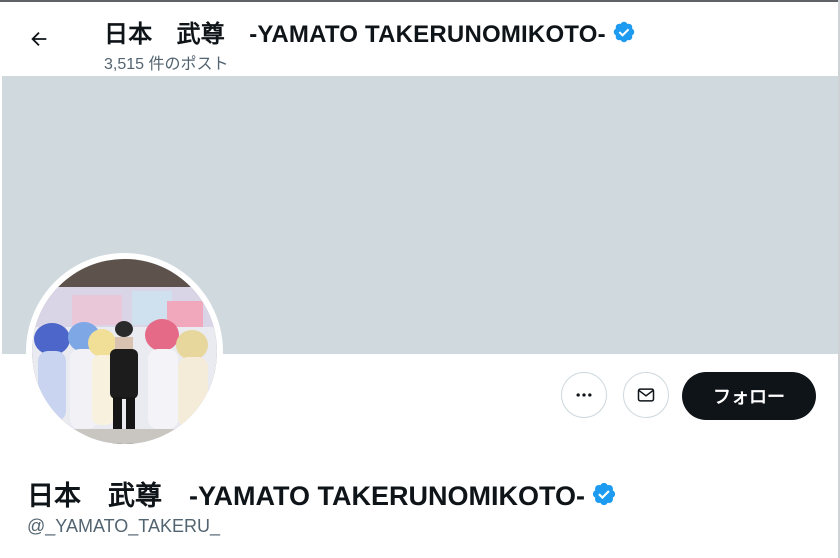 The width and height of the screenshot is (840, 558). What do you see at coordinates (123, 526) in the screenshot?
I see `profile-handle: @_YAMATO_TAKERU_` at bounding box center [123, 526].